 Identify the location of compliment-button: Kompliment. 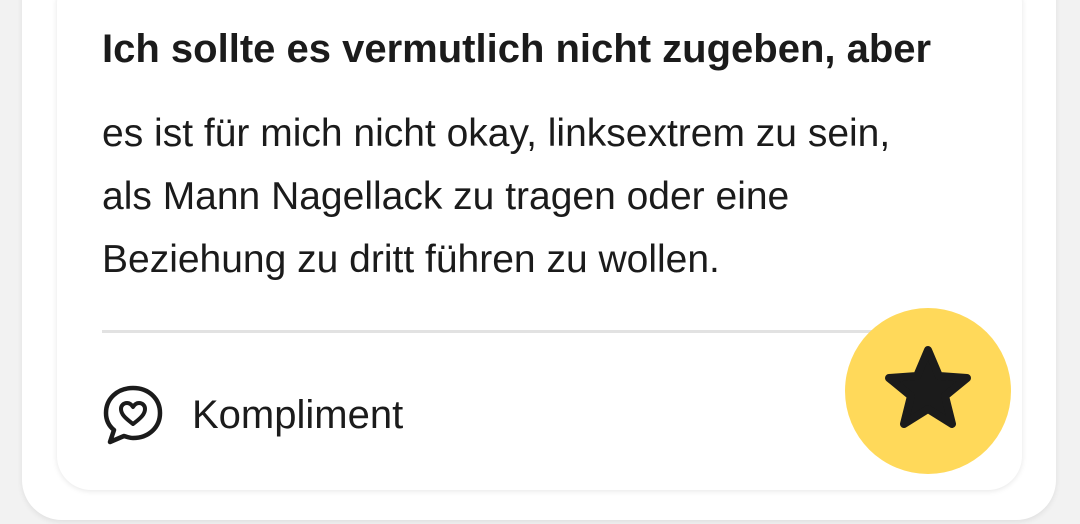
(251, 415).